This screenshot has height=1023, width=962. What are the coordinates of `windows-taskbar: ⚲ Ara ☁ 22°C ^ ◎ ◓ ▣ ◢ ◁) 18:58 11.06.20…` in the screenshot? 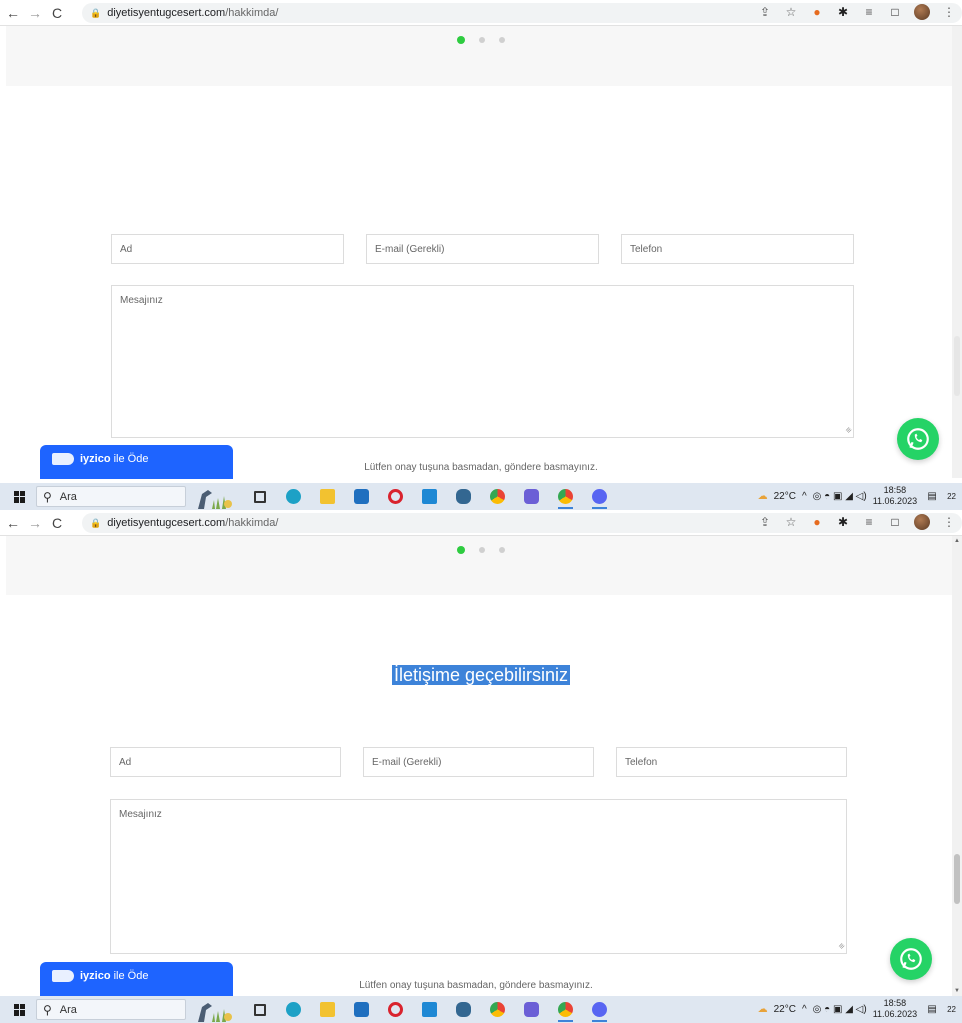 It's located at (481, 1009).